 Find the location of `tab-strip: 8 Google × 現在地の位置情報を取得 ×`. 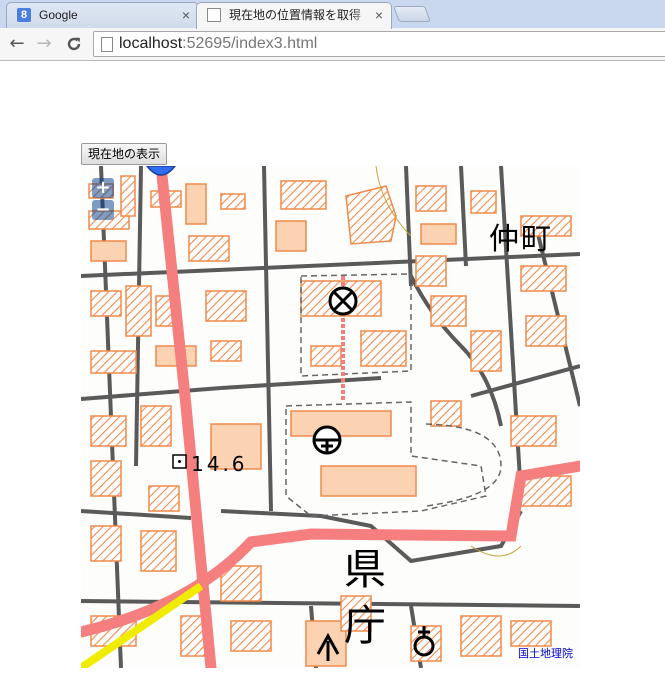

tab-strip: 8 Google × 現在地の位置情報を取得 × is located at coordinates (332, 14).